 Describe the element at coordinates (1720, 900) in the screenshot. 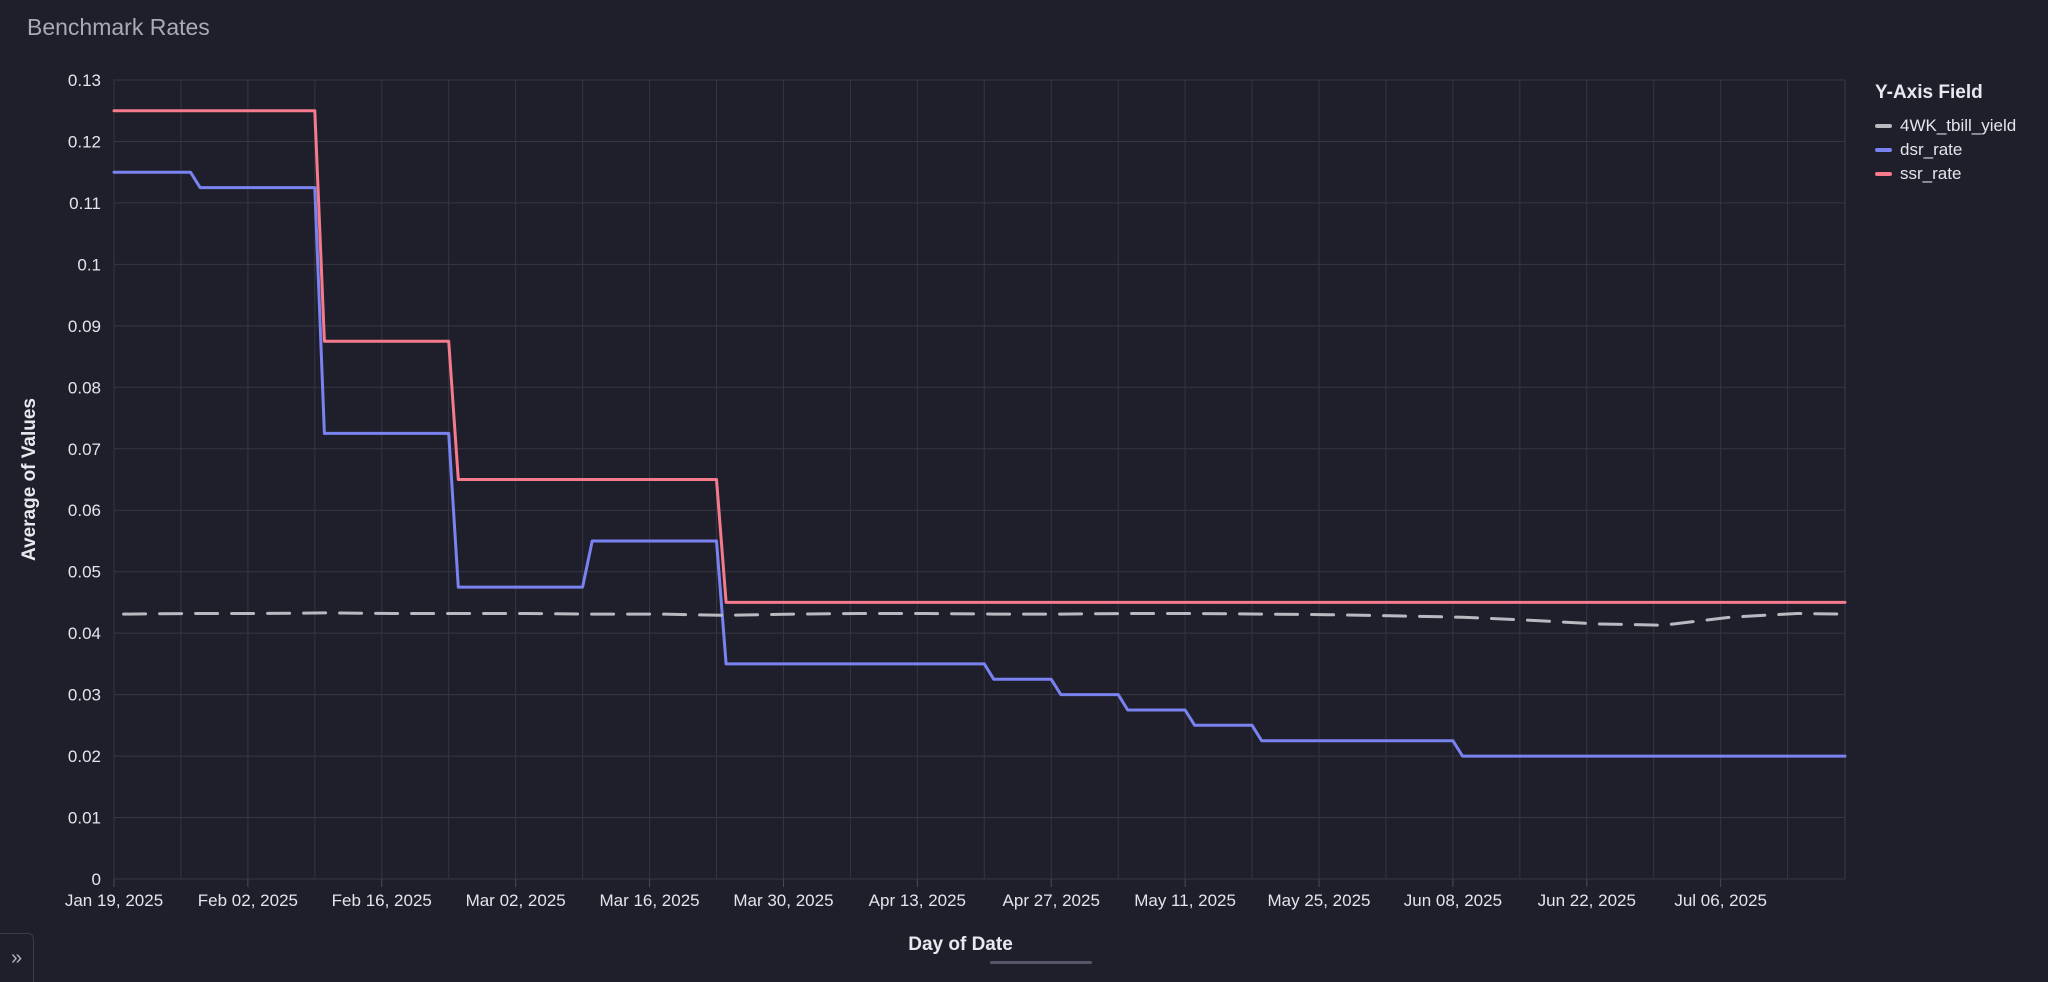

I see `x-tick-label: Jul 06, 2025` at that location.